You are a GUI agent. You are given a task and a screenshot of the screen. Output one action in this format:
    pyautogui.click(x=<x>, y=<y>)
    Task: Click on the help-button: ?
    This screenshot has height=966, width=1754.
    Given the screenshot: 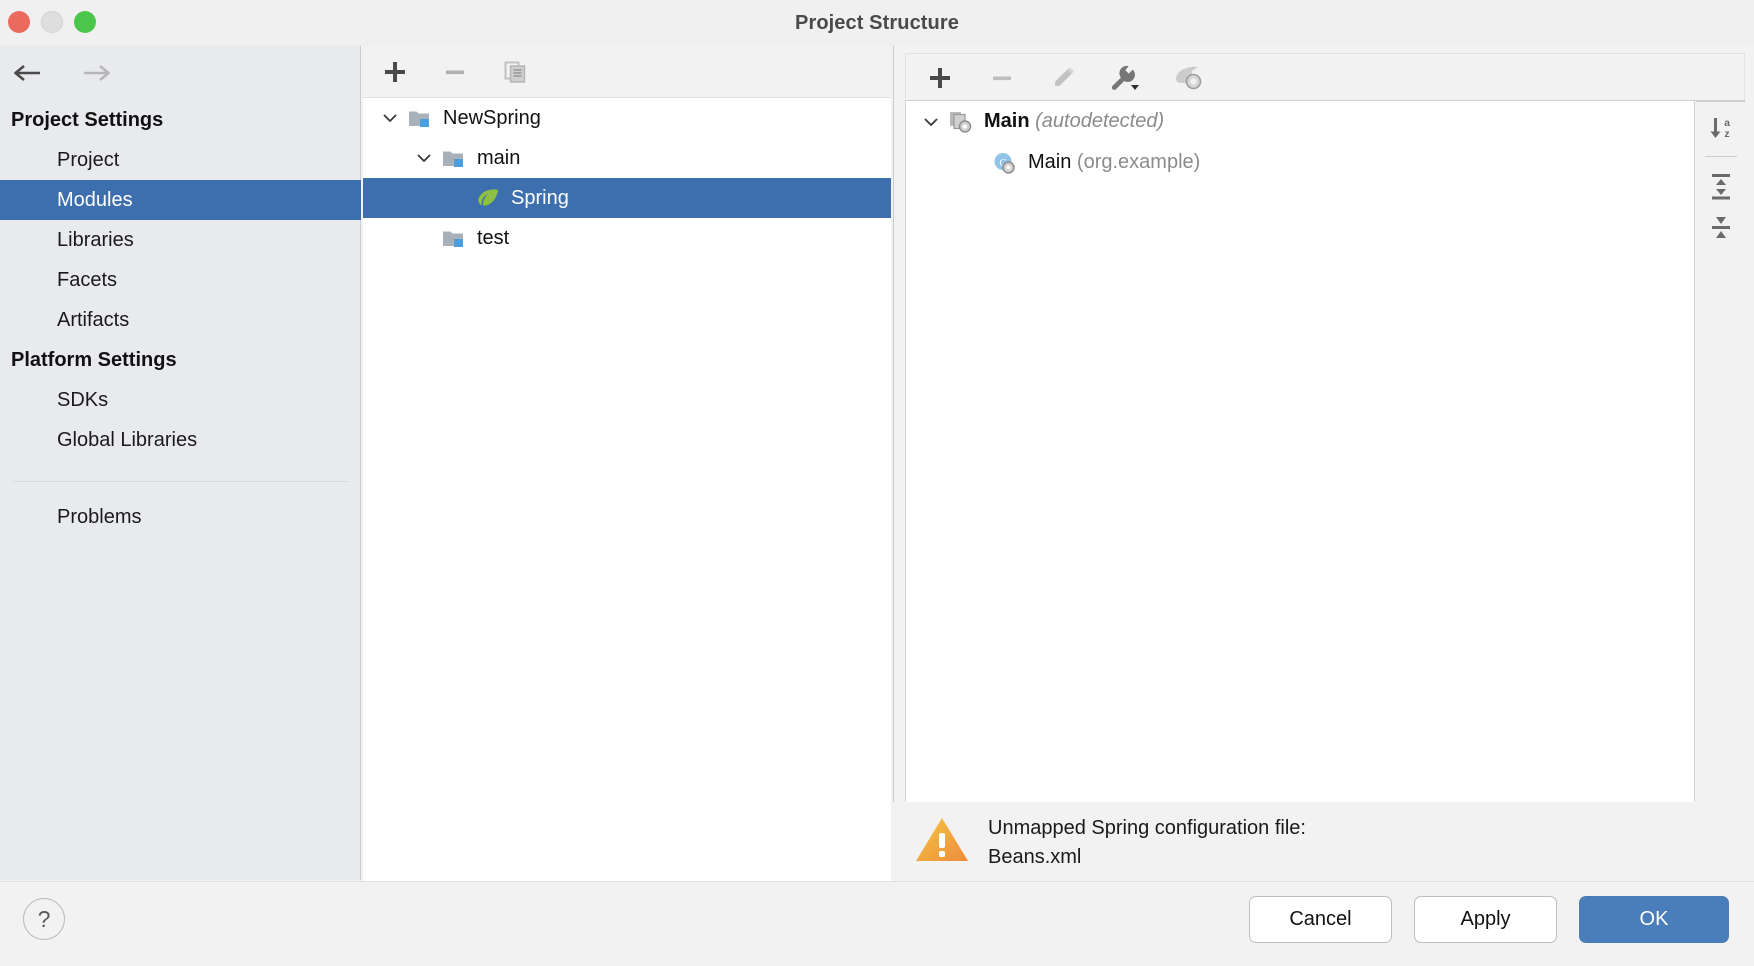 What is the action you would take?
    pyautogui.click(x=44, y=919)
    